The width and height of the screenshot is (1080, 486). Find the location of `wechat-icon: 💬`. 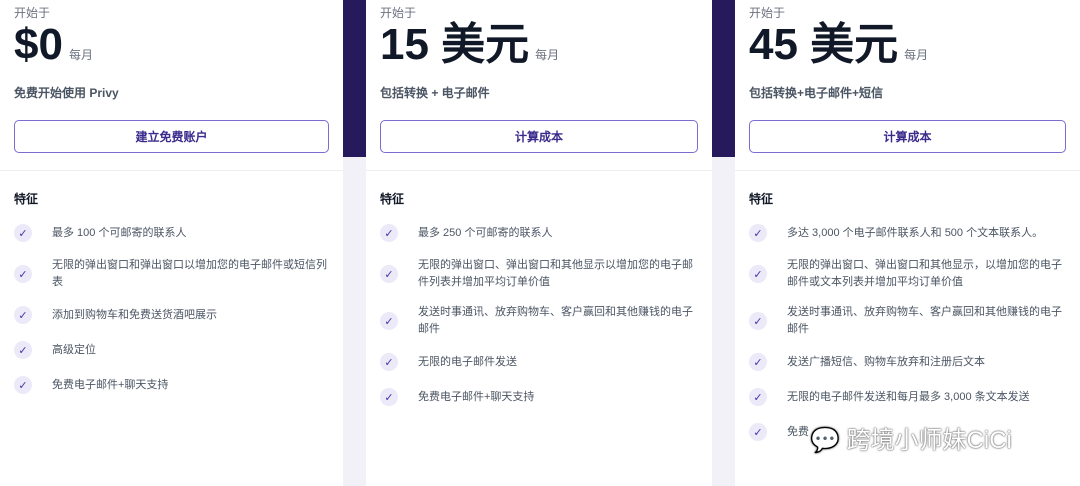

wechat-icon: 💬 is located at coordinates (825, 440).